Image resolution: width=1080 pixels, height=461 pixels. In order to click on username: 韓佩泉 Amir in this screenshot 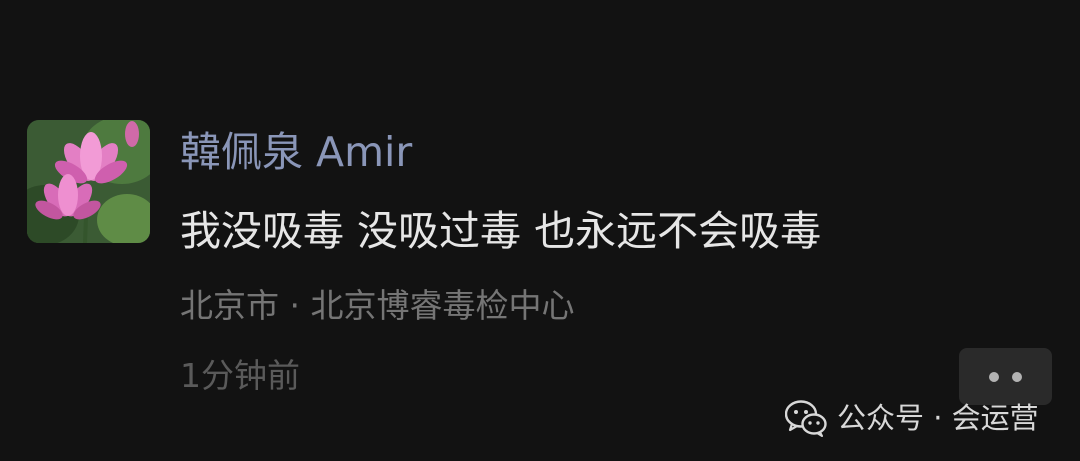, I will do `click(296, 152)`.